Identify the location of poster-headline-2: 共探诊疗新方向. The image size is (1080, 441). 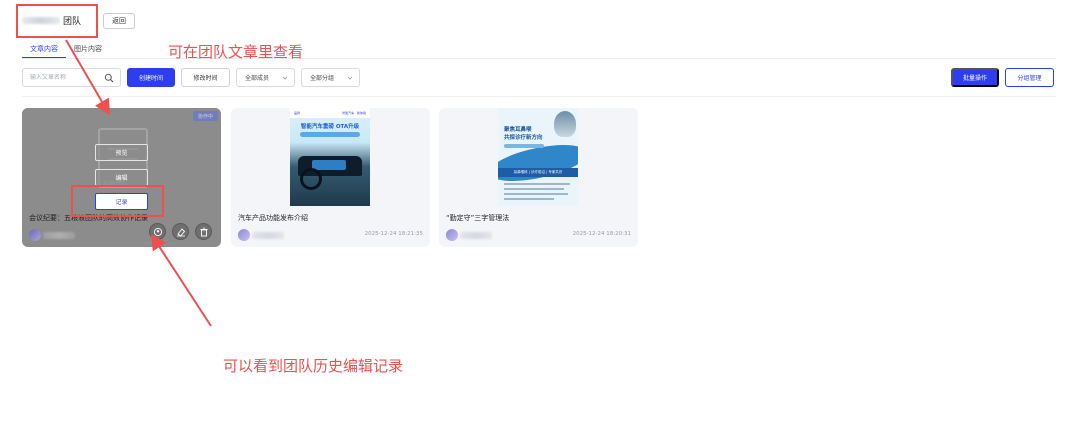
(523, 138).